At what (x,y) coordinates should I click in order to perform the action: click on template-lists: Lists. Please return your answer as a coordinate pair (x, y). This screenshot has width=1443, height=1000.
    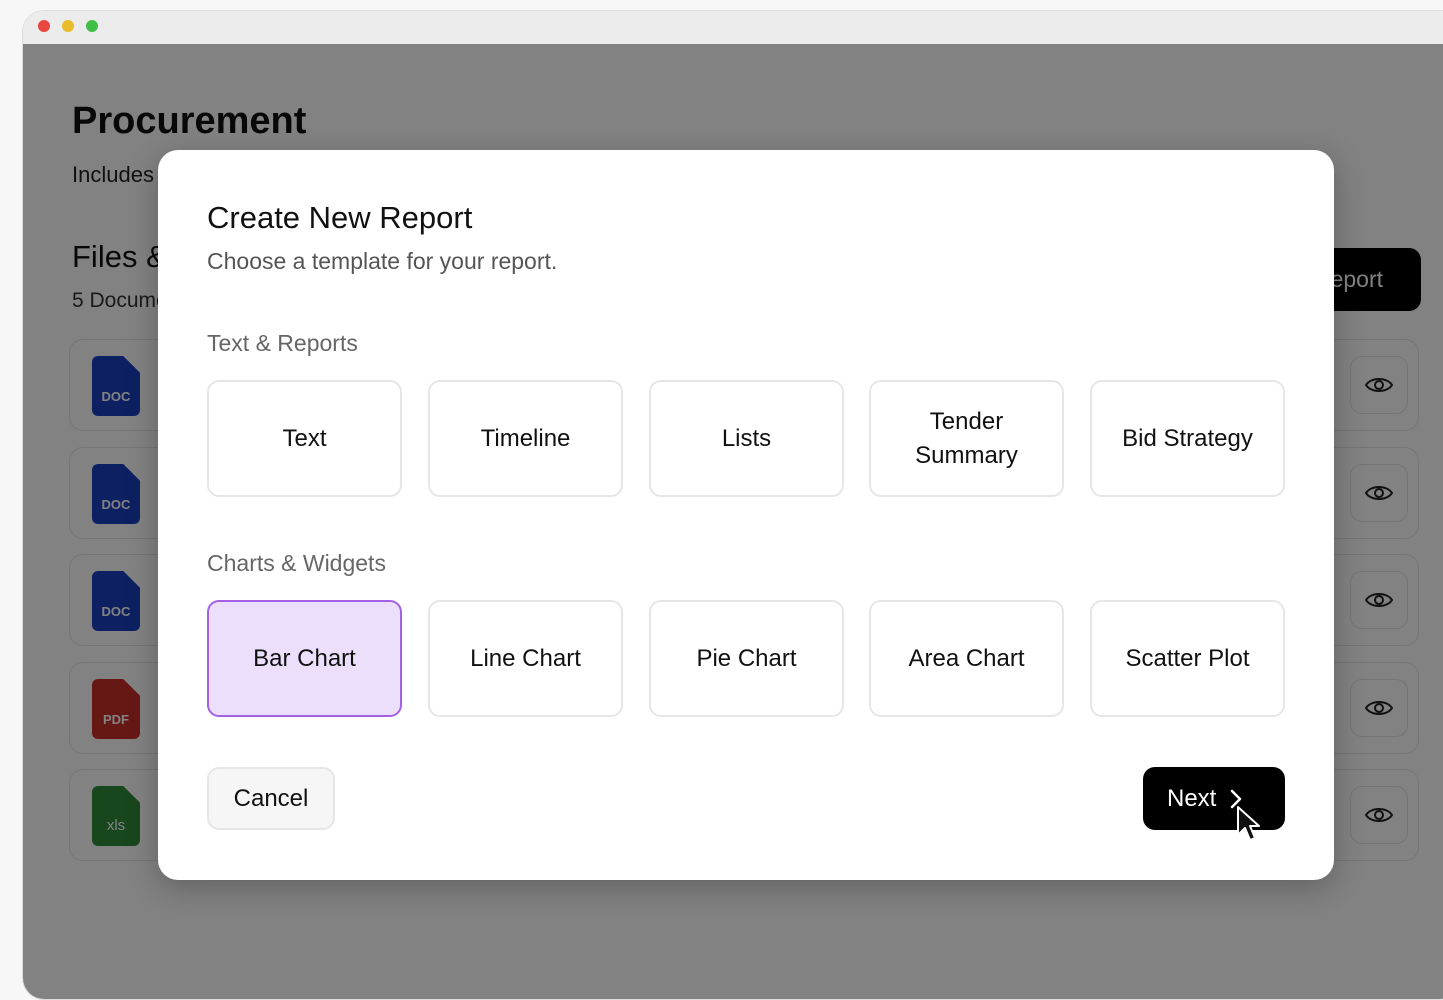
    Looking at the image, I should click on (746, 438).